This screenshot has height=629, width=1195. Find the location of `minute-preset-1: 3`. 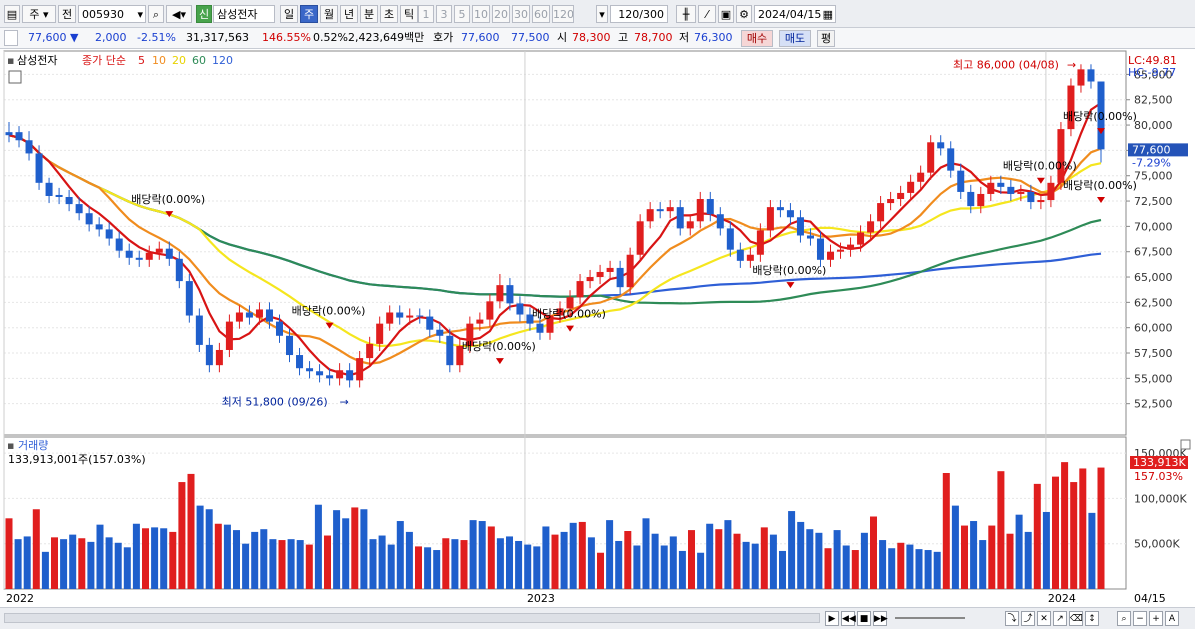

minute-preset-1: 3 is located at coordinates (444, 14).